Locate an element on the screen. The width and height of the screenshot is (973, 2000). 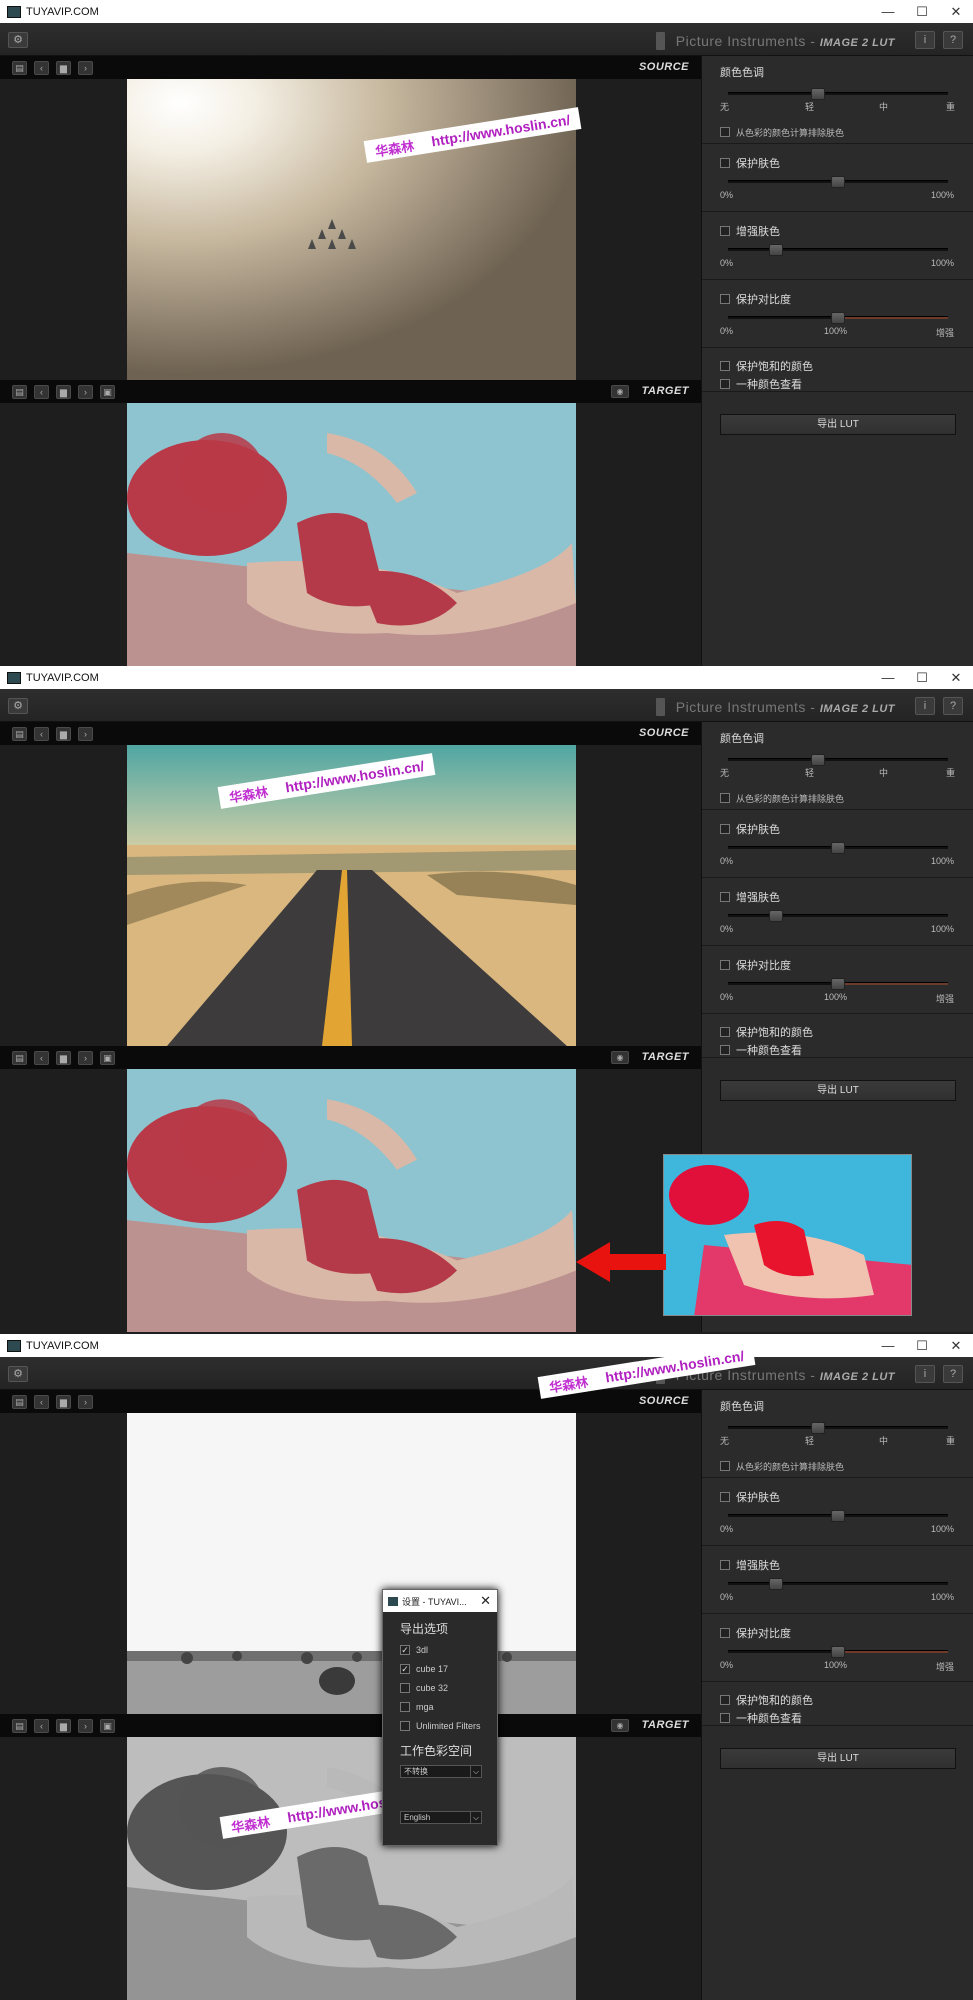
export-option-1: ✓ cube 17 is located at coordinates (448, 1668).